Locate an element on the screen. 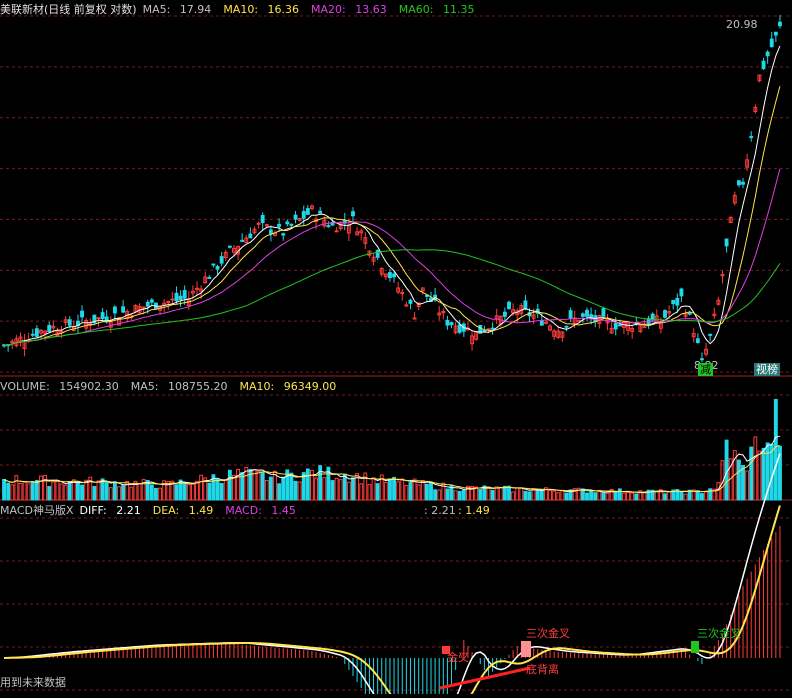 Image resolution: width=792 pixels, height=698 pixels. price-high-label: 20.98 is located at coordinates (742, 24).